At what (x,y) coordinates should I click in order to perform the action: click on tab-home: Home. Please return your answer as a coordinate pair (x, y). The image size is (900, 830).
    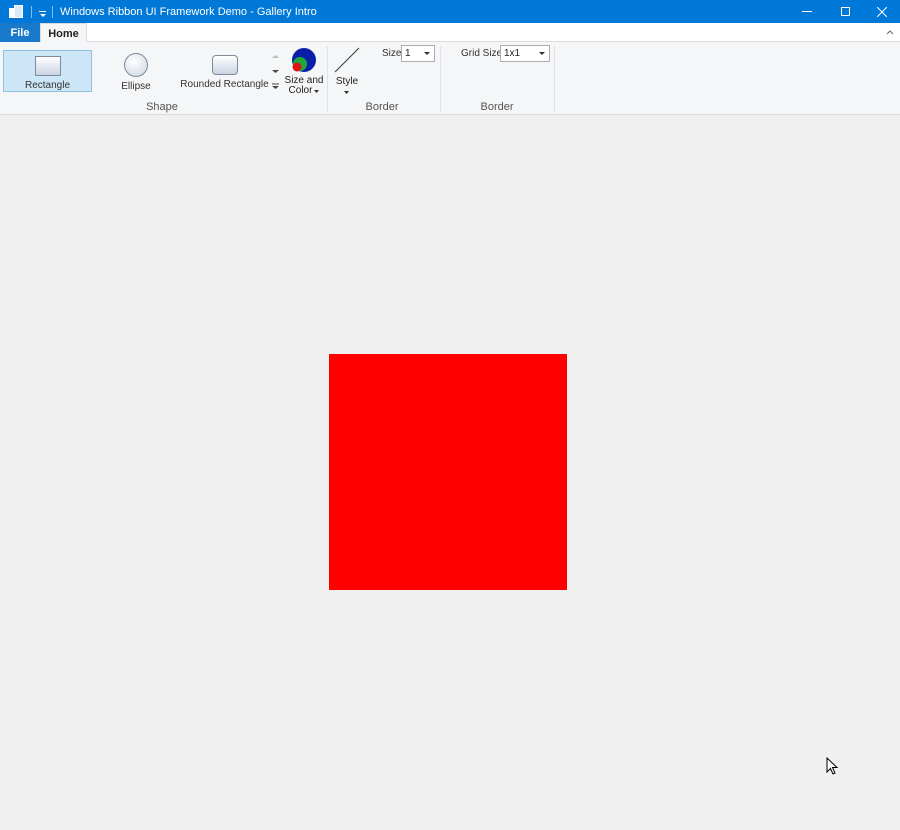
    Looking at the image, I should click on (63, 33).